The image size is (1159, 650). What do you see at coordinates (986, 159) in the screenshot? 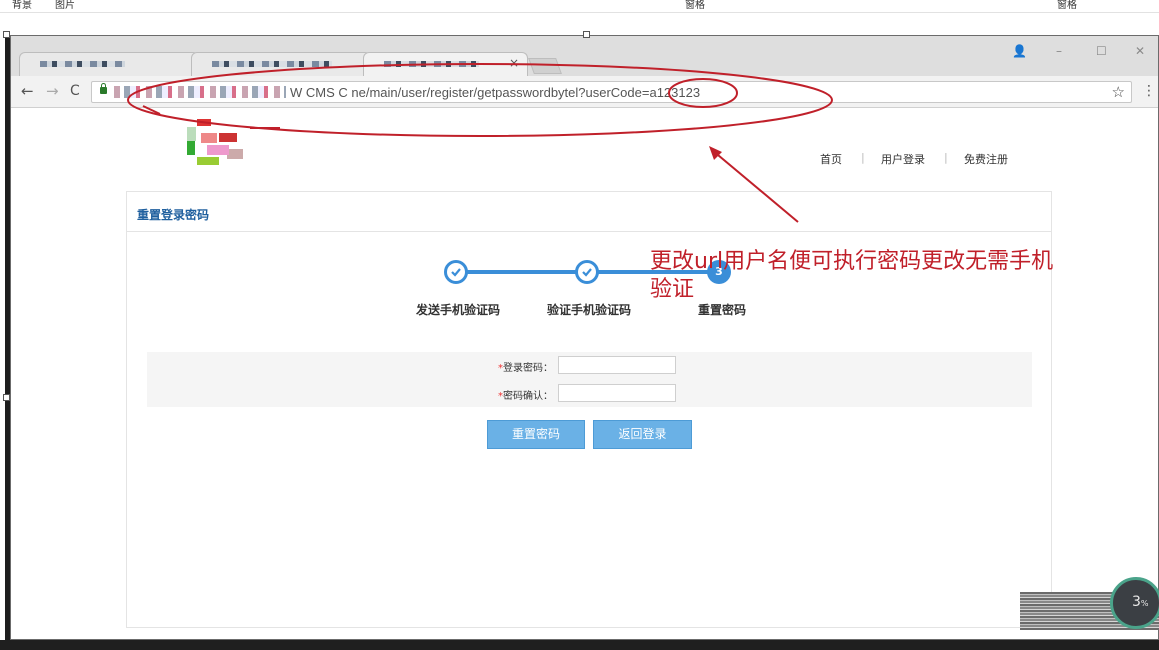
I see `nav-link-register: 免费注册` at bounding box center [986, 159].